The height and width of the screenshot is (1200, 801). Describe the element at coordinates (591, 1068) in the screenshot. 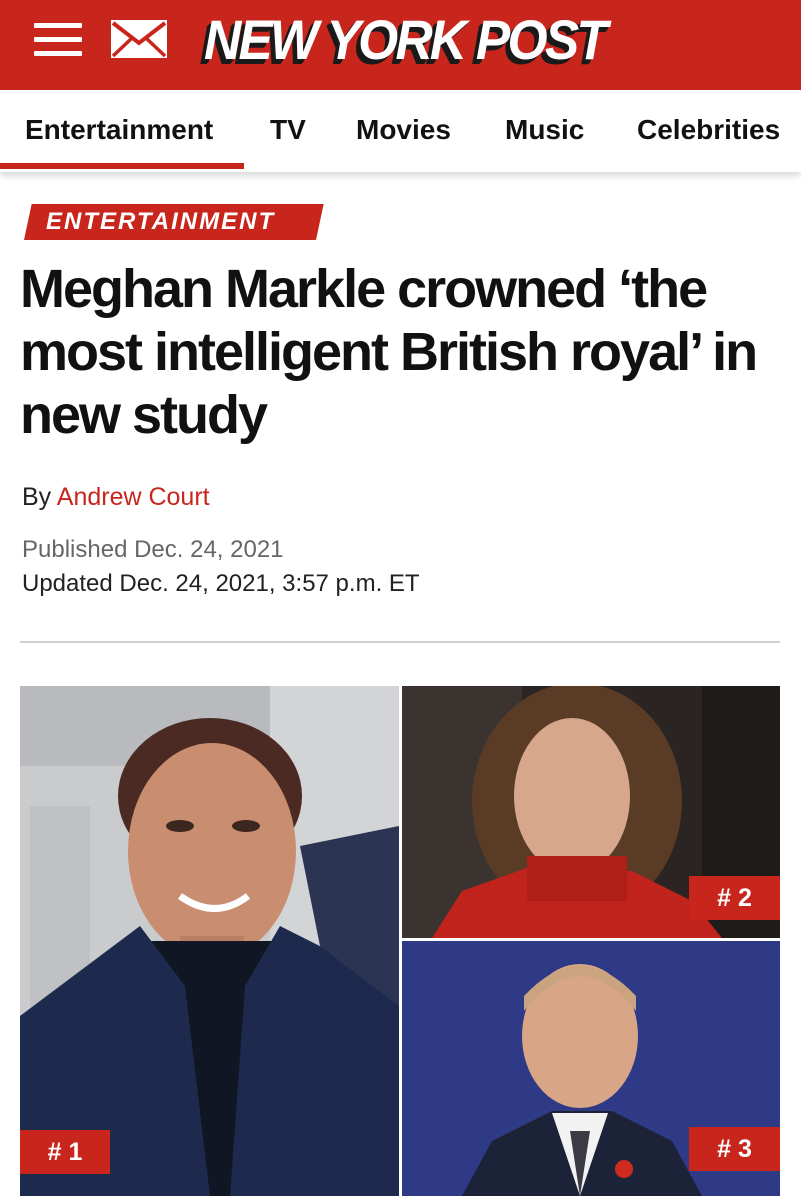

I see `photo-rank-3: # 3` at that location.